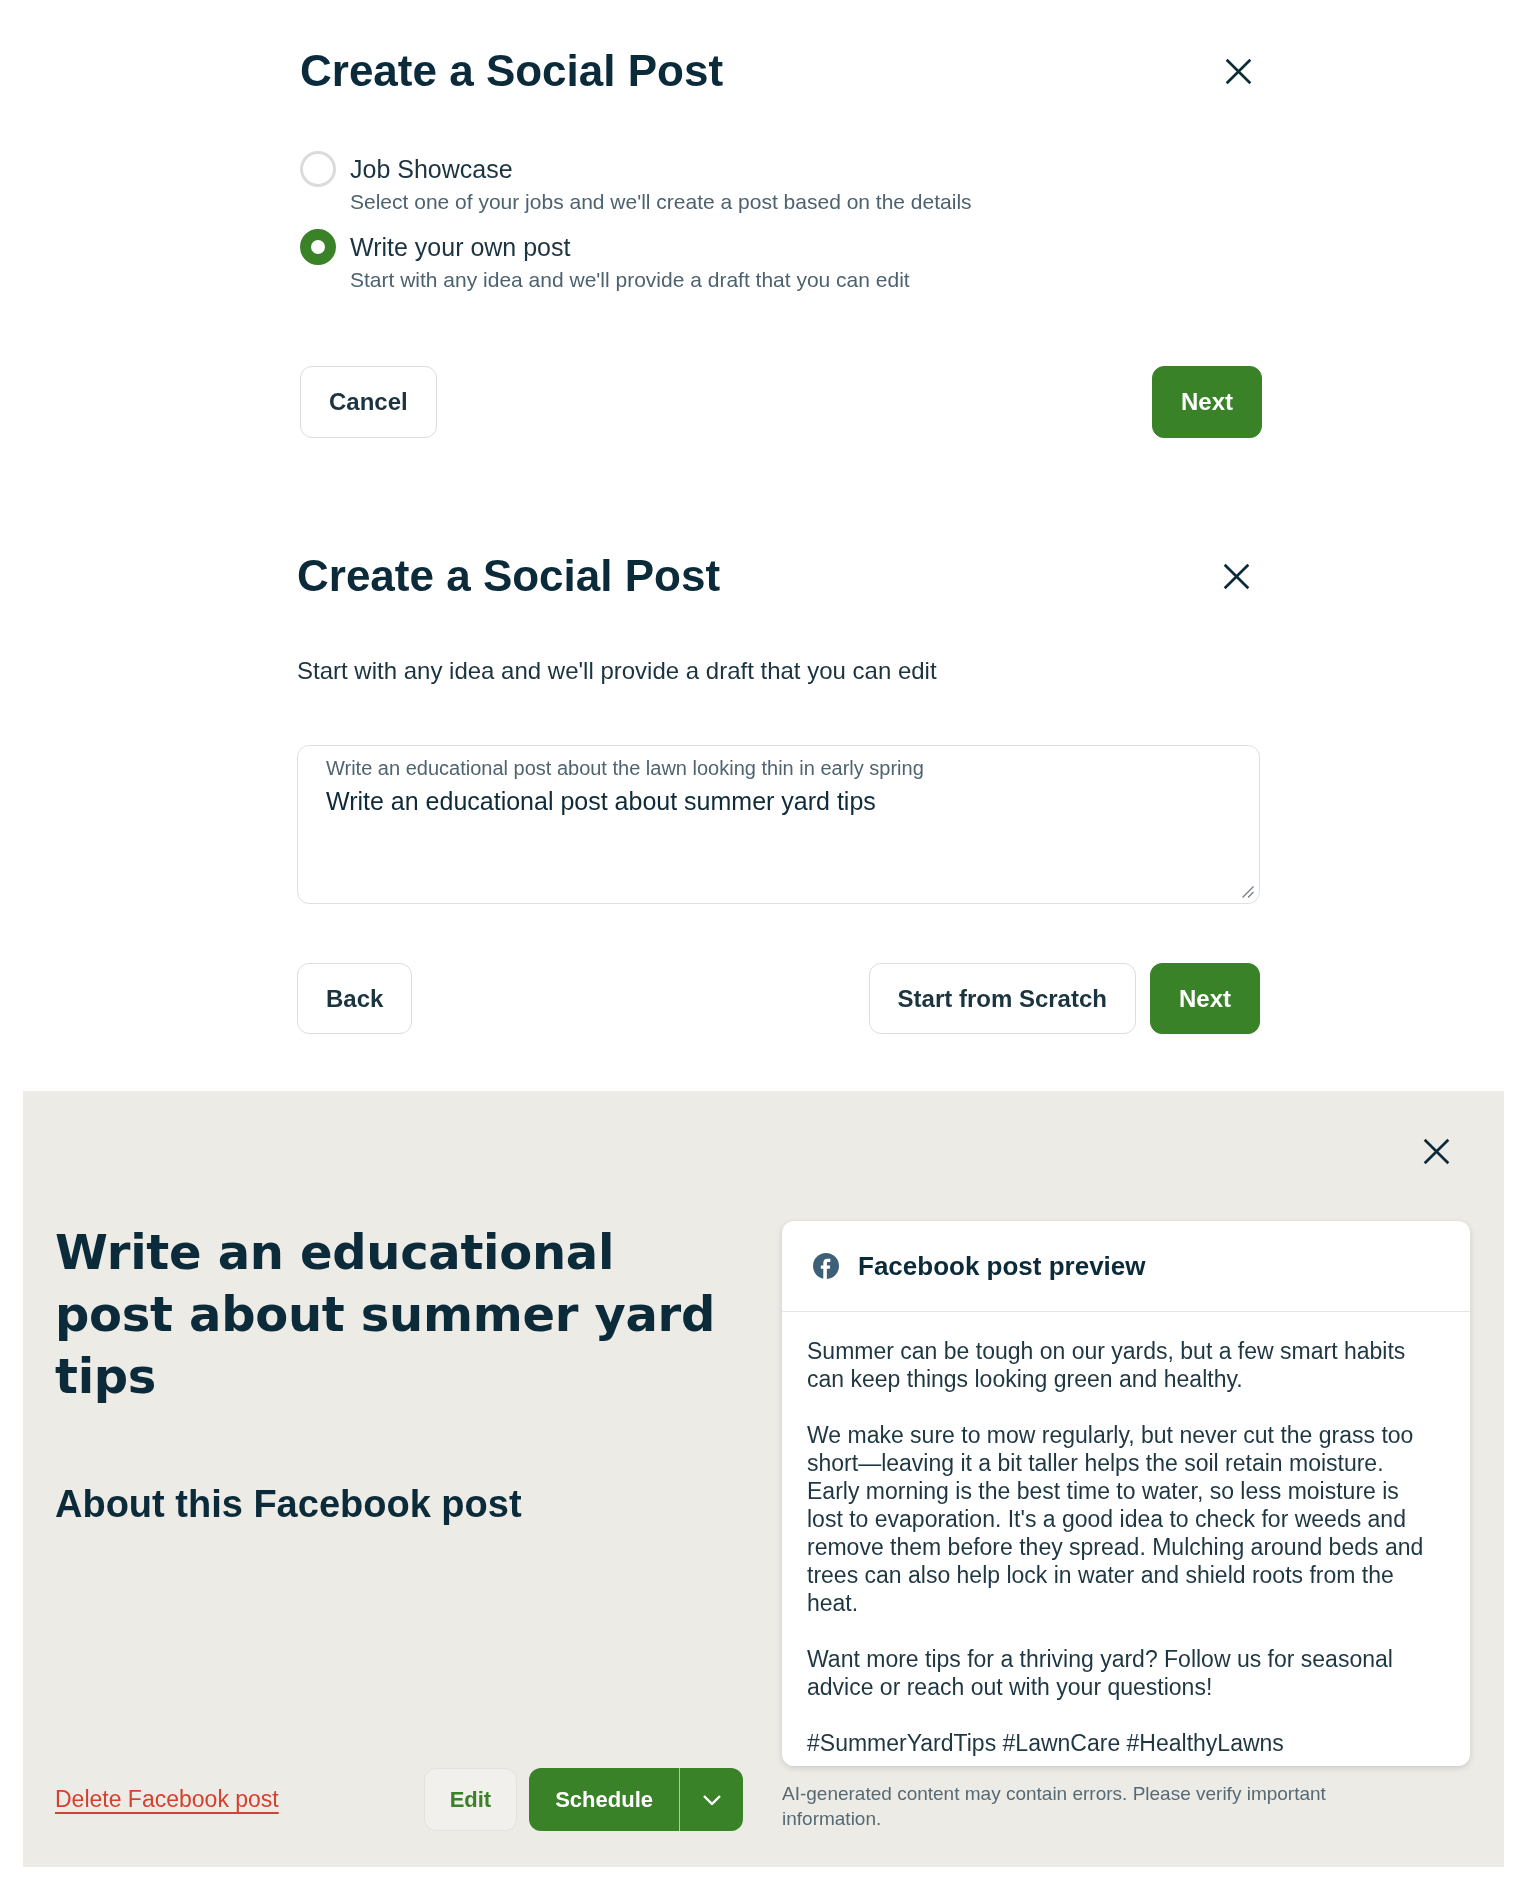 The image size is (1529, 1881). Describe the element at coordinates (1100, 1673) in the screenshot. I see `post-paragraph: Want more tips for a thriving yard? Follow us for seasonal advice or reach out with your questions!` at that location.